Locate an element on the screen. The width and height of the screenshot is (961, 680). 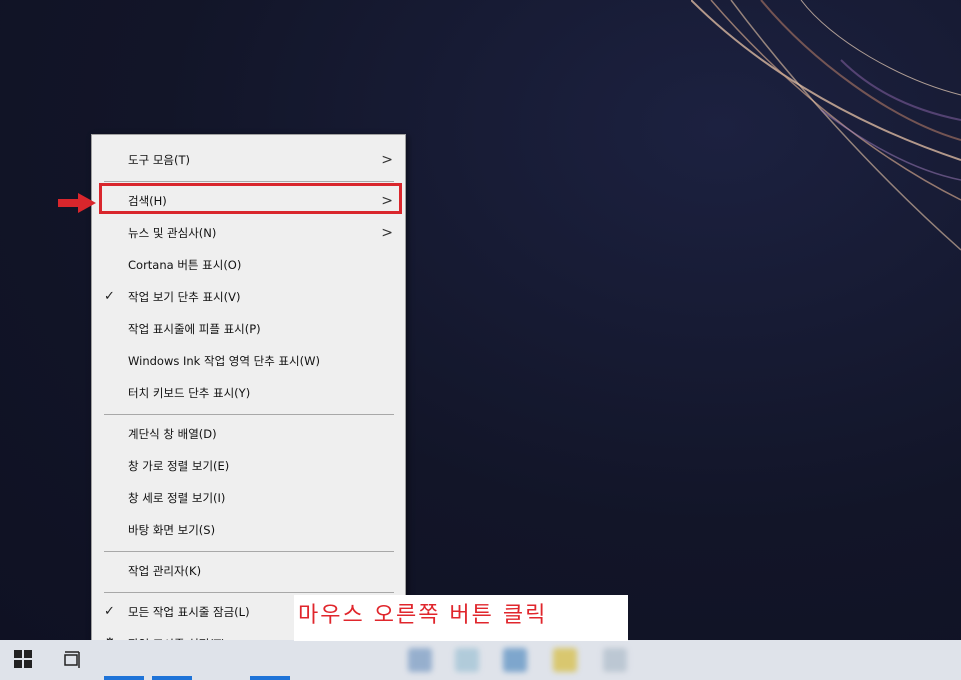
menu-item-label: 창 세로 정렬 보기(I) is located at coordinates (177, 498).